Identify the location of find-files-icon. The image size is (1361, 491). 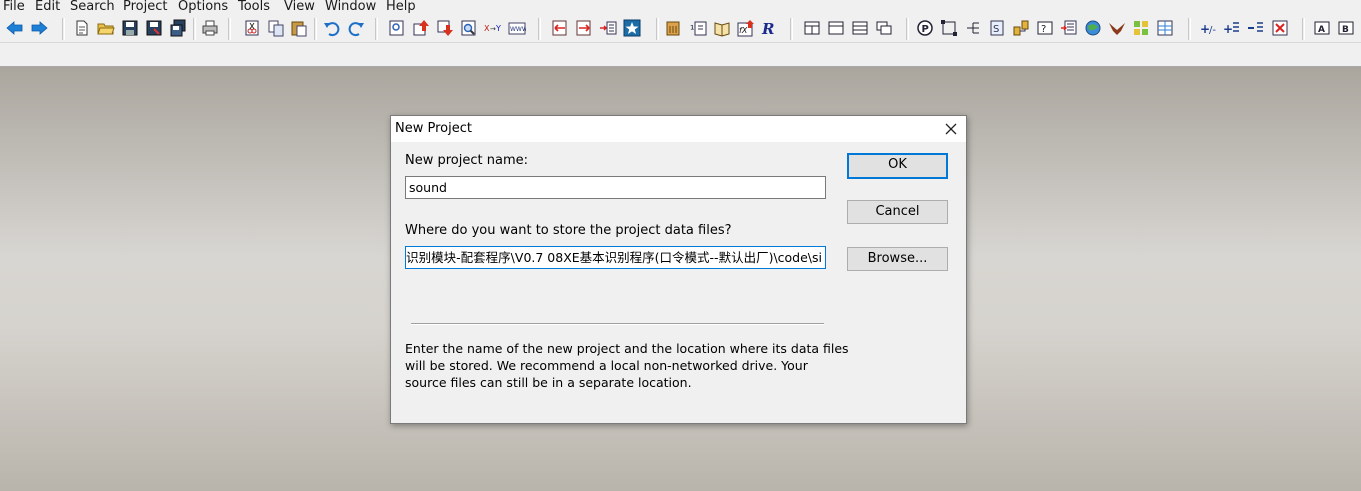
(469, 28).